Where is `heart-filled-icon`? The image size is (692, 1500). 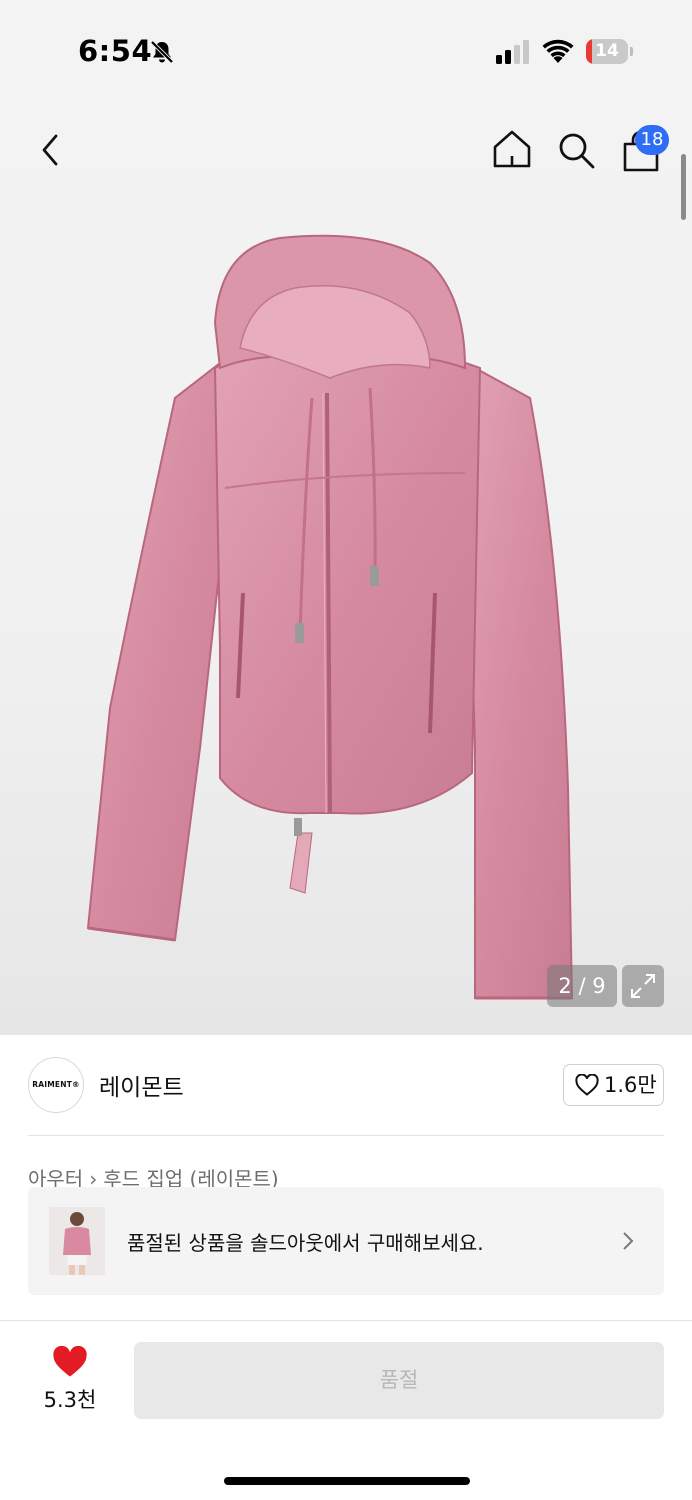
heart-filled-icon is located at coordinates (70, 1362).